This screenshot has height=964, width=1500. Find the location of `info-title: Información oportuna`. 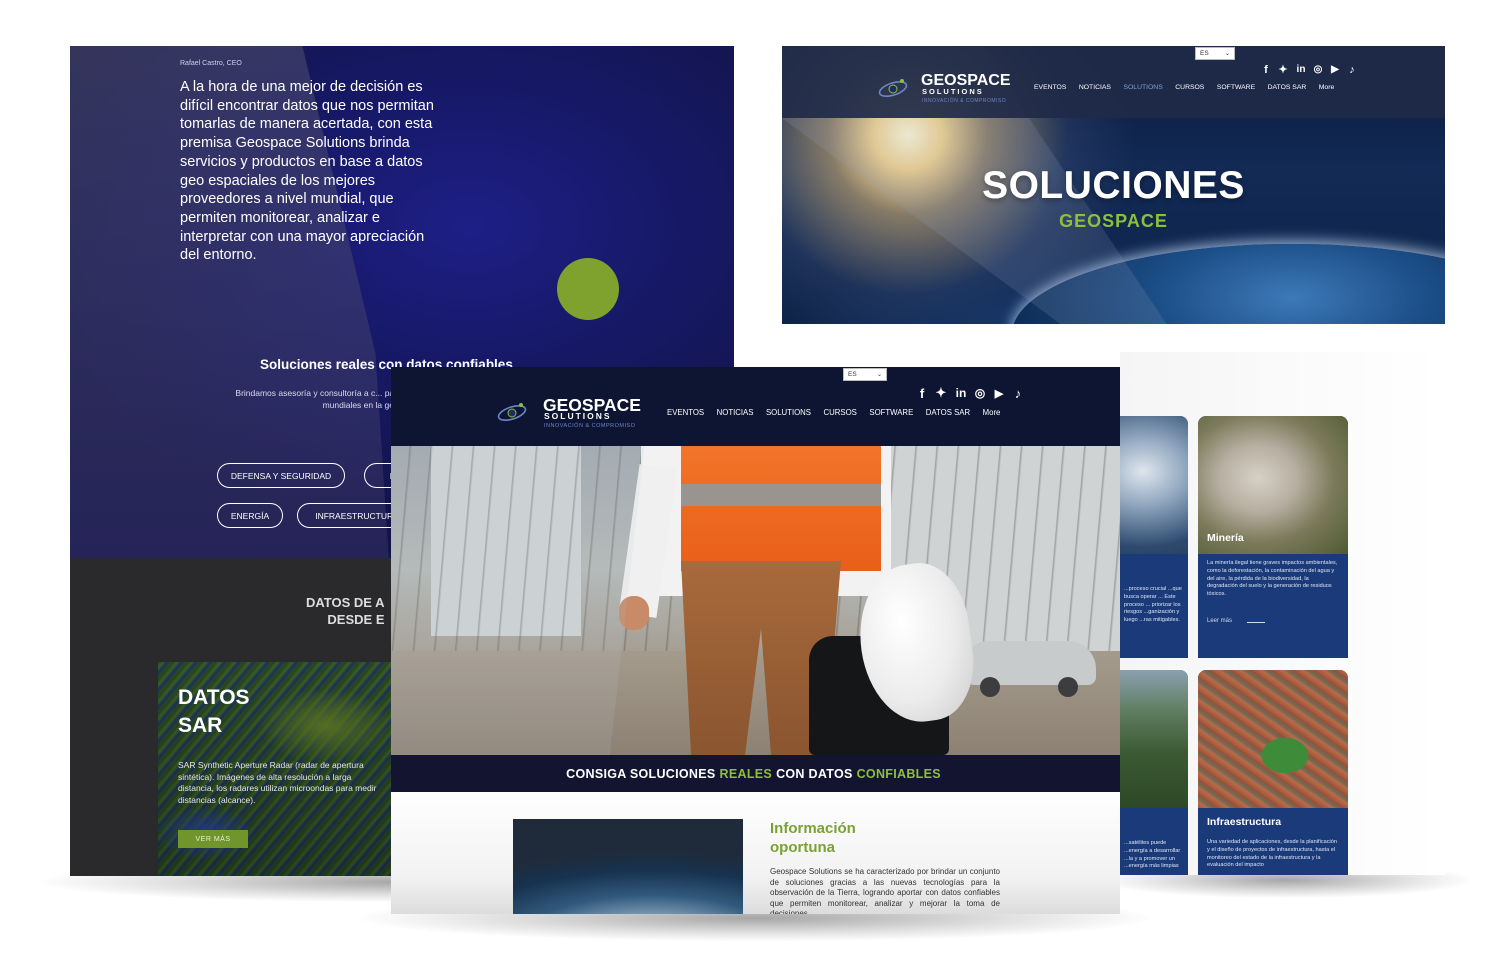

info-title: Información oportuna is located at coordinates (813, 838).